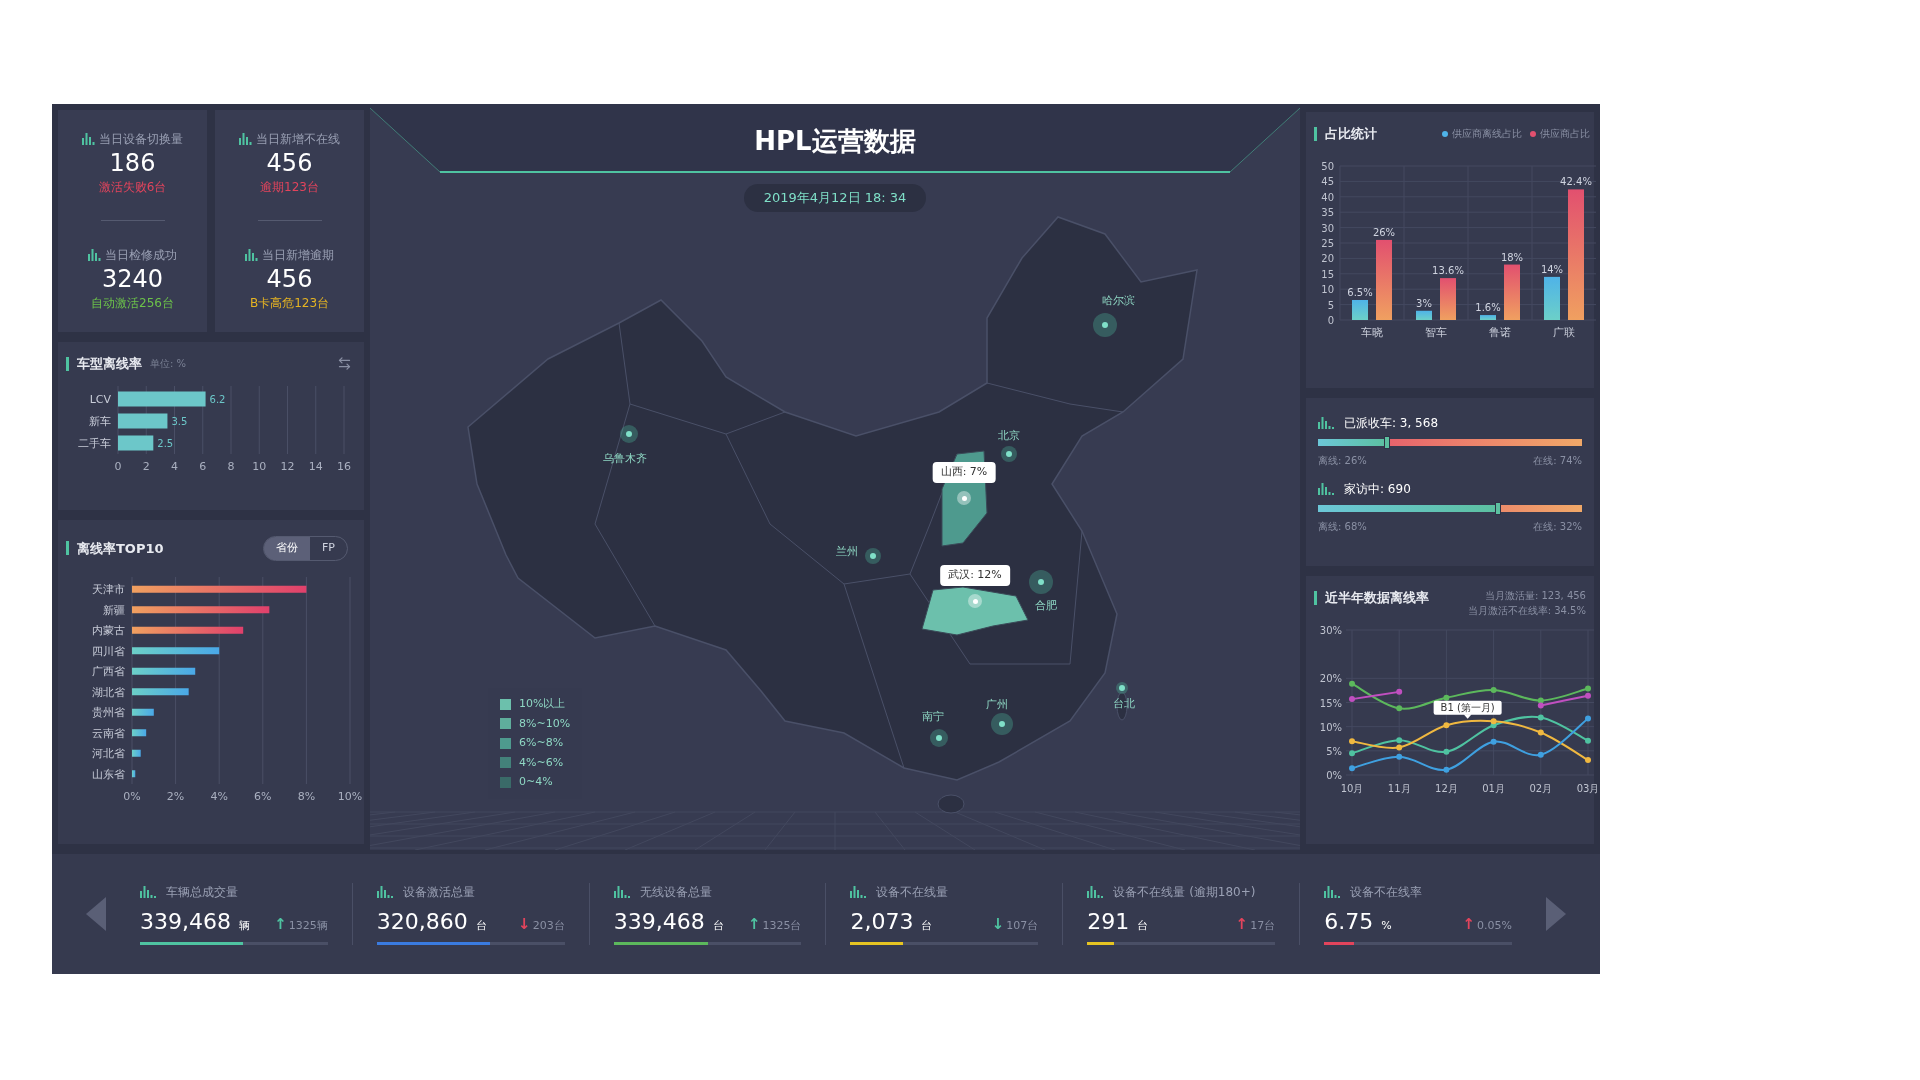 Image resolution: width=1920 pixels, height=1080 pixels. Describe the element at coordinates (289, 303) in the screenshot. I see `kpi-note: B卡高危123台` at that location.